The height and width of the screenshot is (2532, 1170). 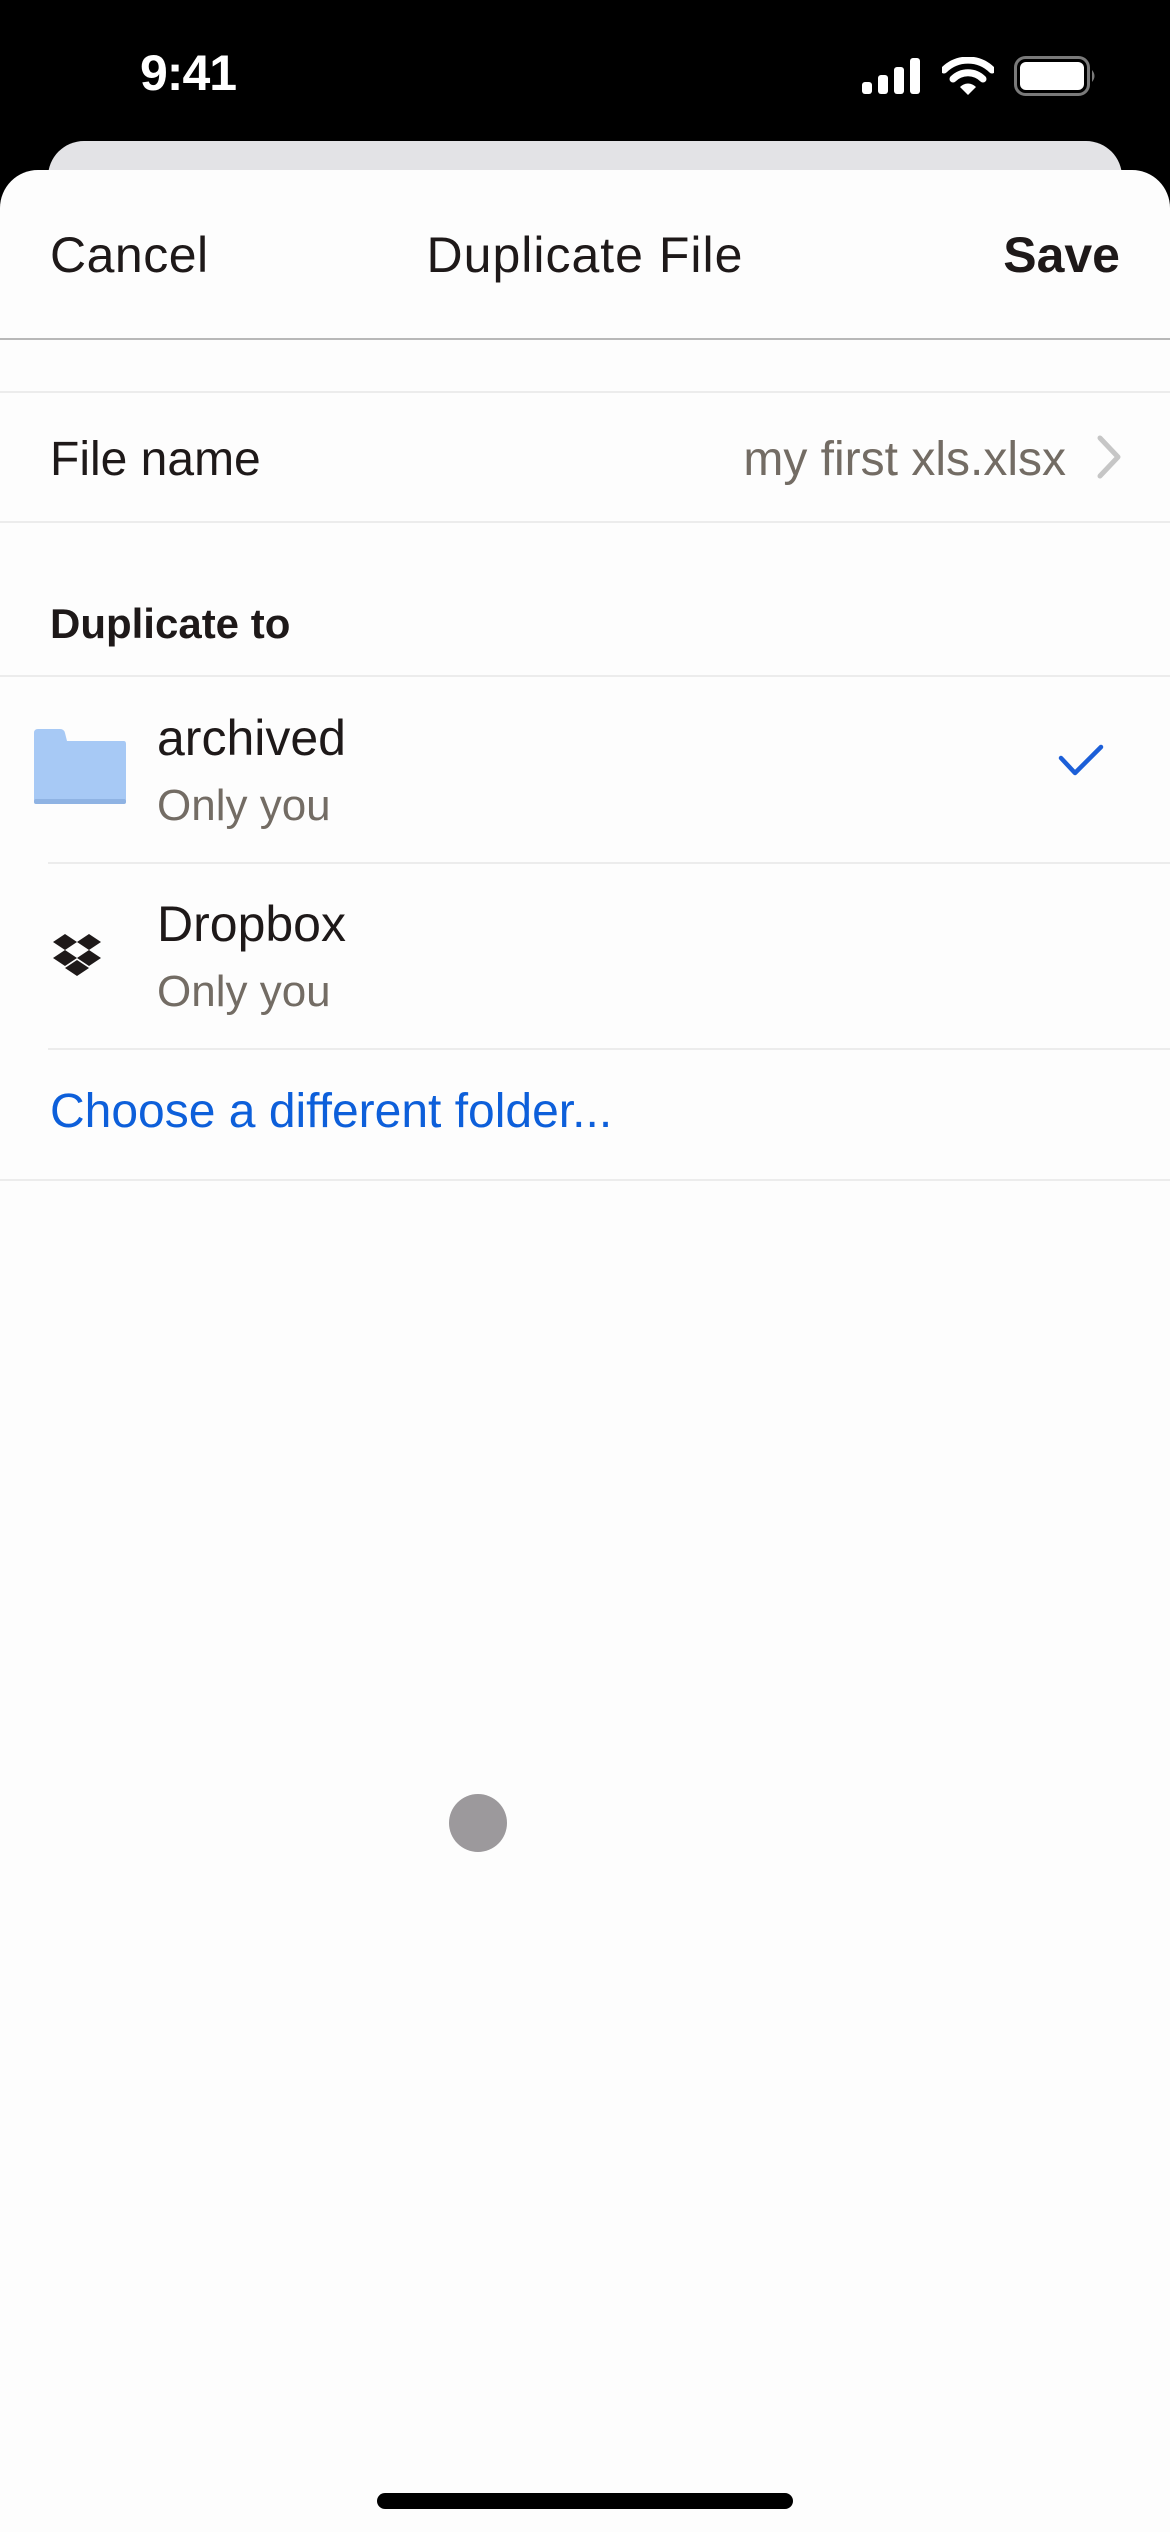 I want to click on cellular-signal-icon, so click(x=891, y=76).